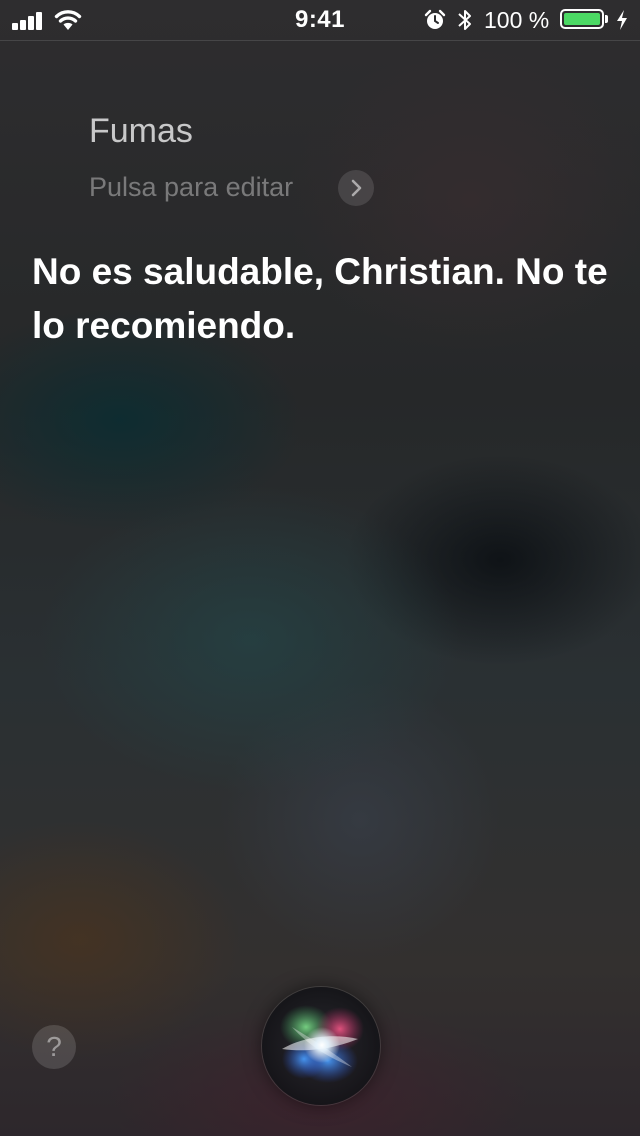 Image resolution: width=640 pixels, height=1136 pixels. I want to click on status-bar: 9:41 100 %, so click(320, 20).